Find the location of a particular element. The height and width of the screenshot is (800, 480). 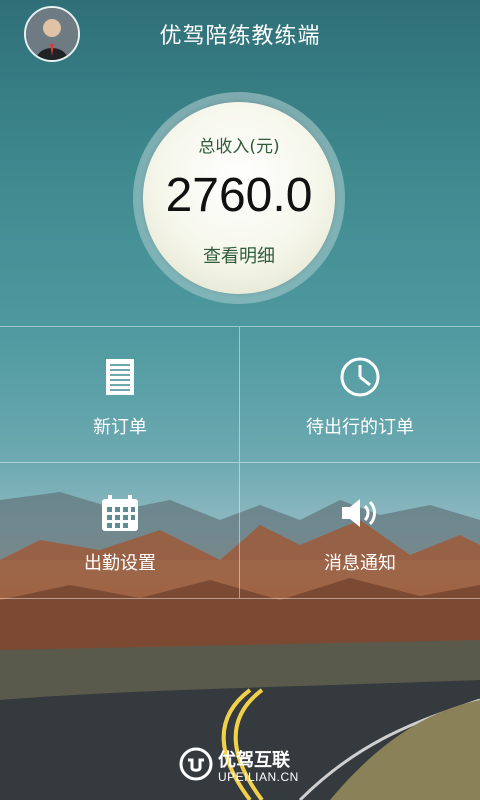

income-circle: 总收入(元) 2760.0 查看明细 is located at coordinates (239, 198).